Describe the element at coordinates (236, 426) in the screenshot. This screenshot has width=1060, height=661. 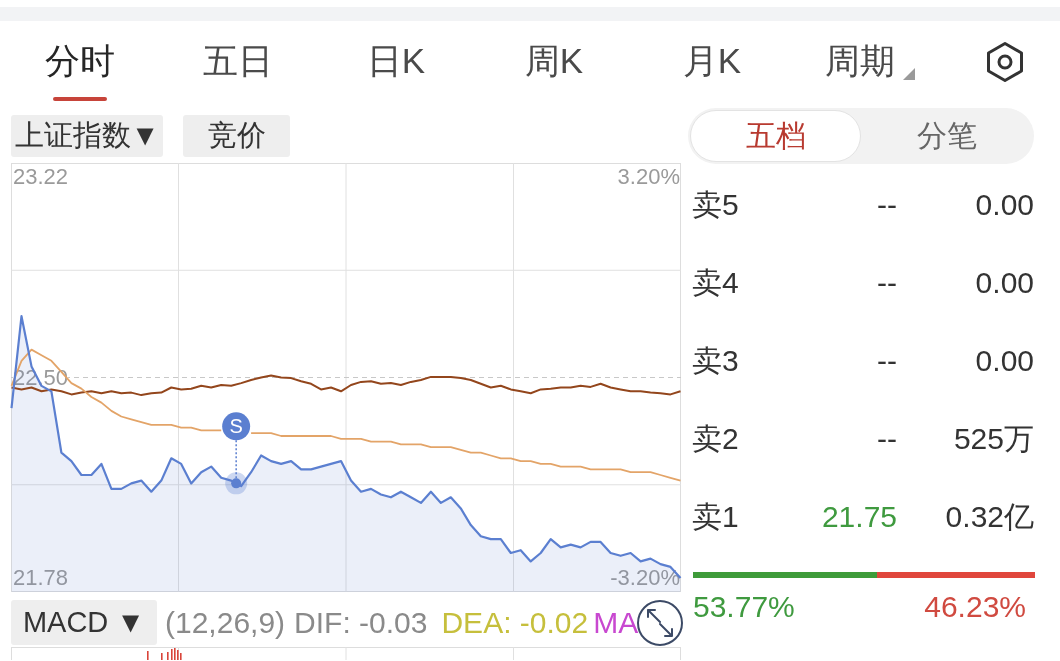
I see `annotation: S` at that location.